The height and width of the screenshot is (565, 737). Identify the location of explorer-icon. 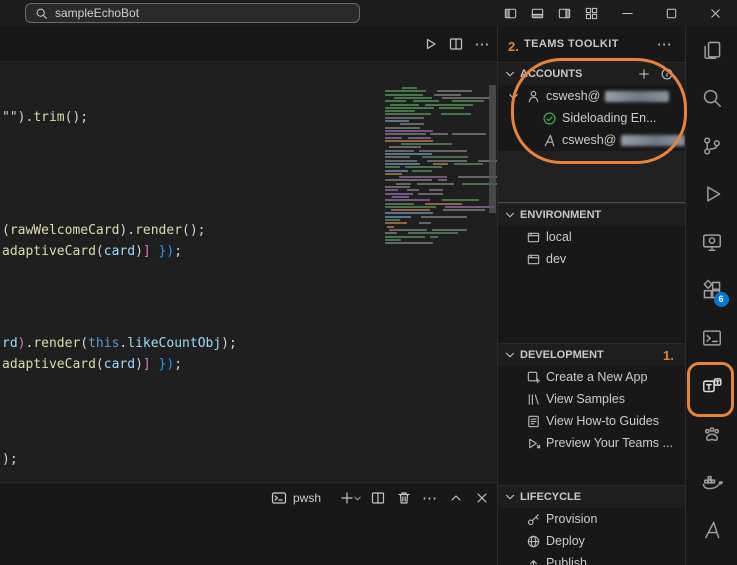
(712, 50).